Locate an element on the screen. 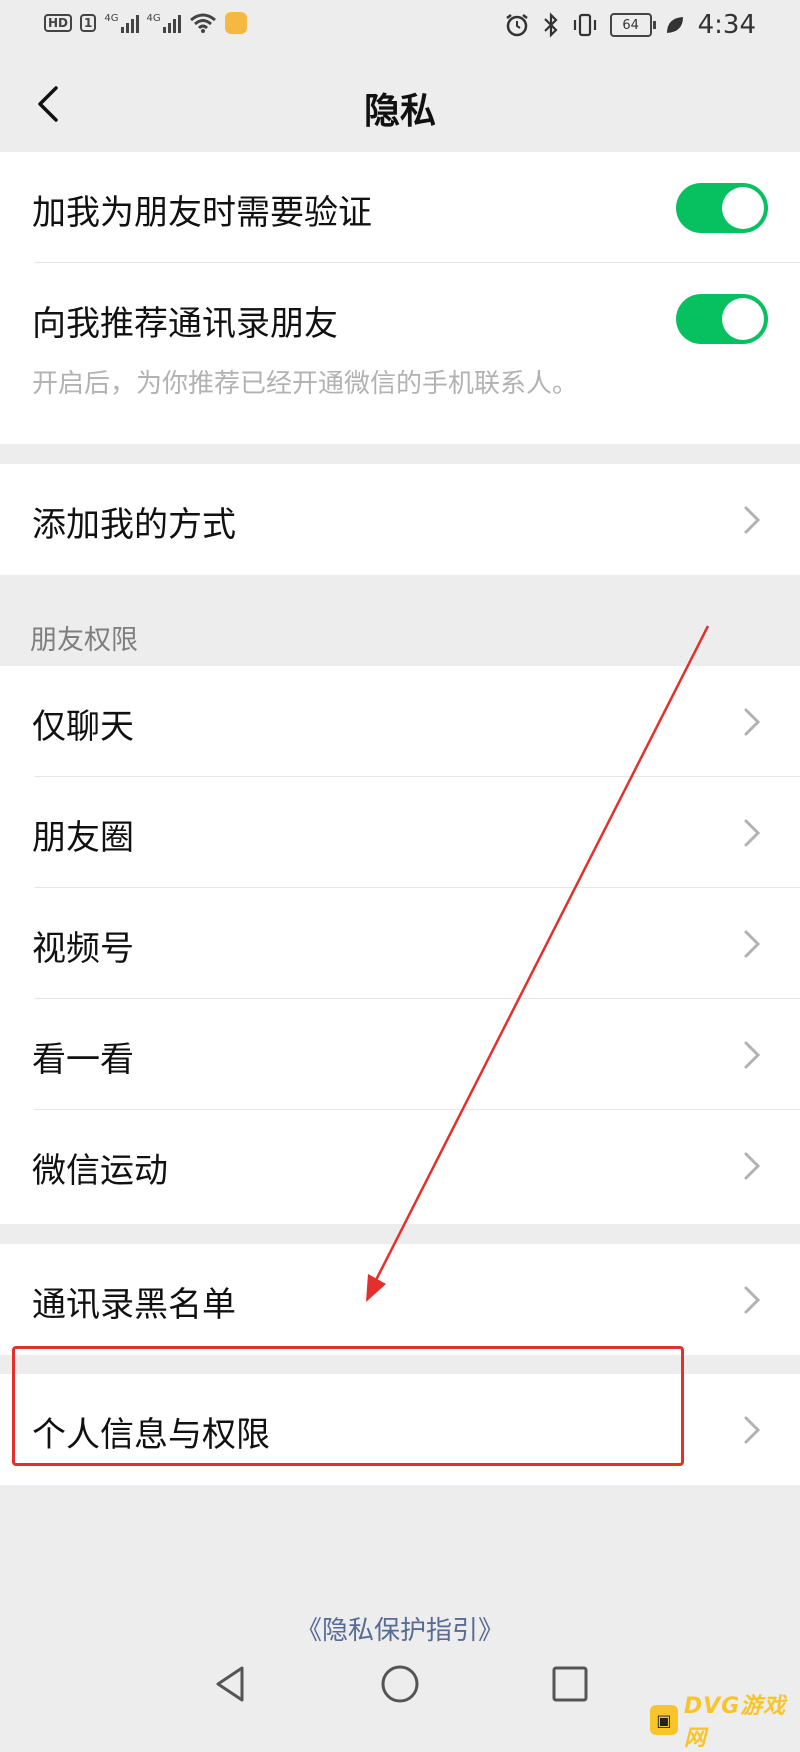 This screenshot has height=1752, width=800. battery-icon: 64 is located at coordinates (632, 25).